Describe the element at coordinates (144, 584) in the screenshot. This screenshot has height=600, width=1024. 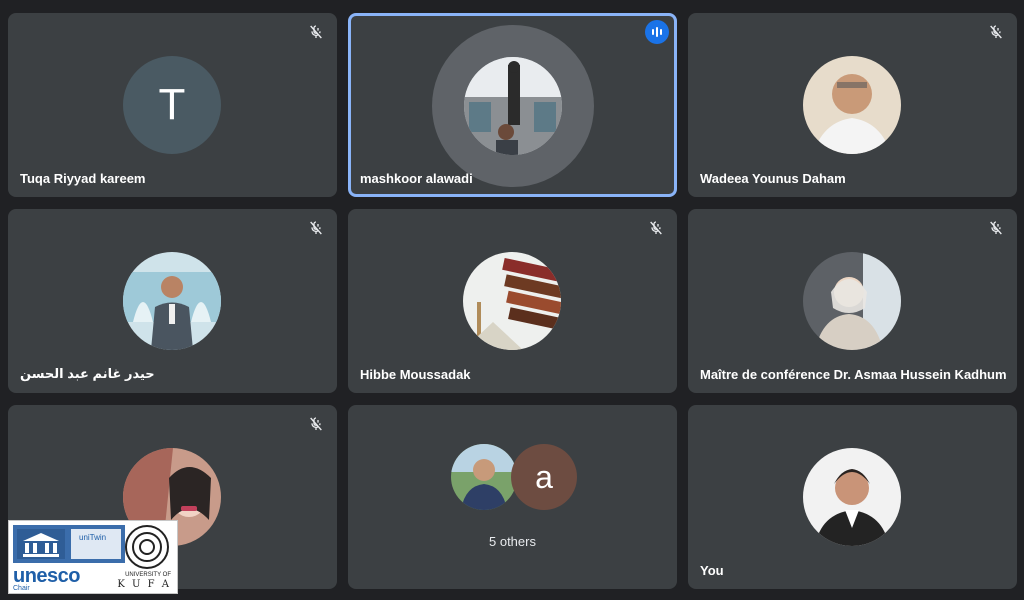
I see `kufa-text: K U F A` at that location.